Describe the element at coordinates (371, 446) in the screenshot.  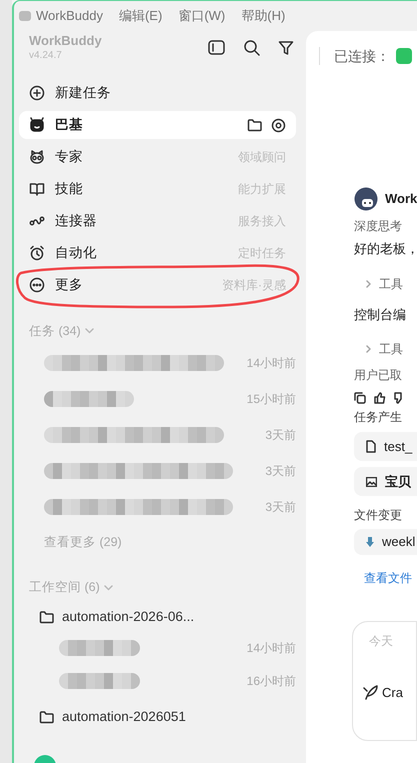
I see `document-icon` at that location.